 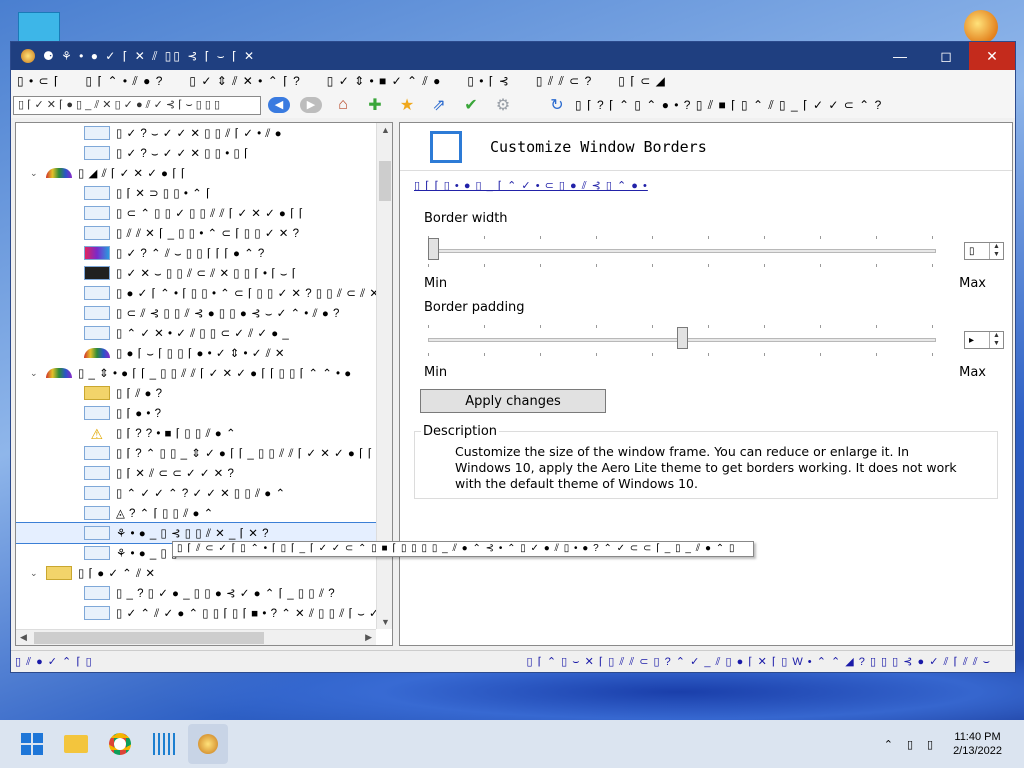 I want to click on add-plus-icon: ✚, so click(x=375, y=105).